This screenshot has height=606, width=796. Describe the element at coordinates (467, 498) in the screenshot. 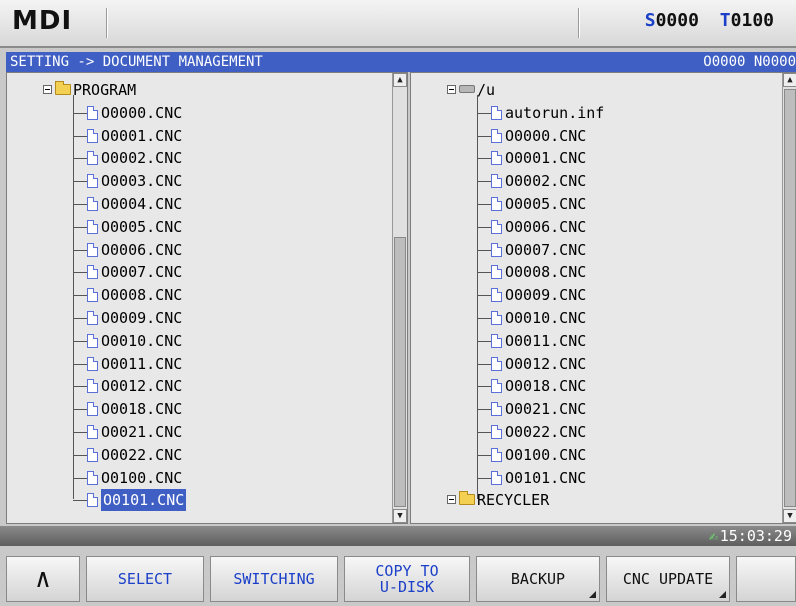

I see `folder-icon` at that location.